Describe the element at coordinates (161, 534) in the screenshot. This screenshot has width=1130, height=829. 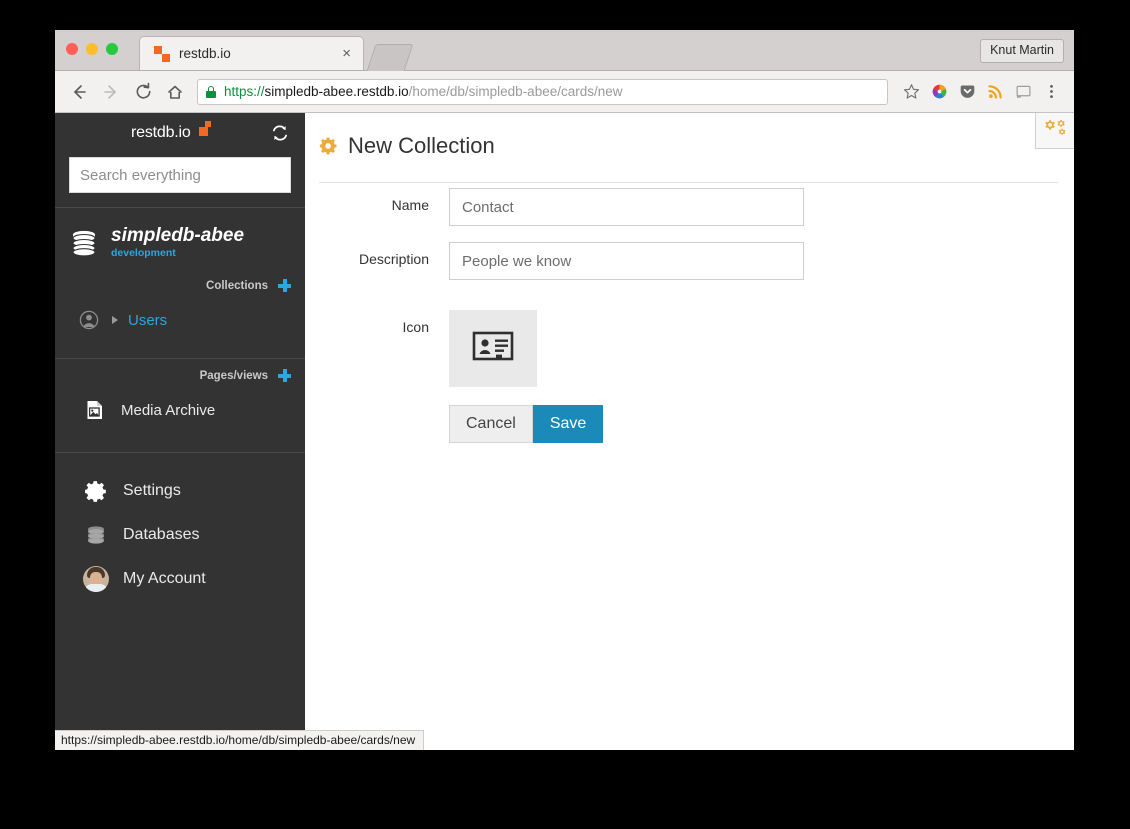
I see `sidebar-item-label: Databases` at that location.